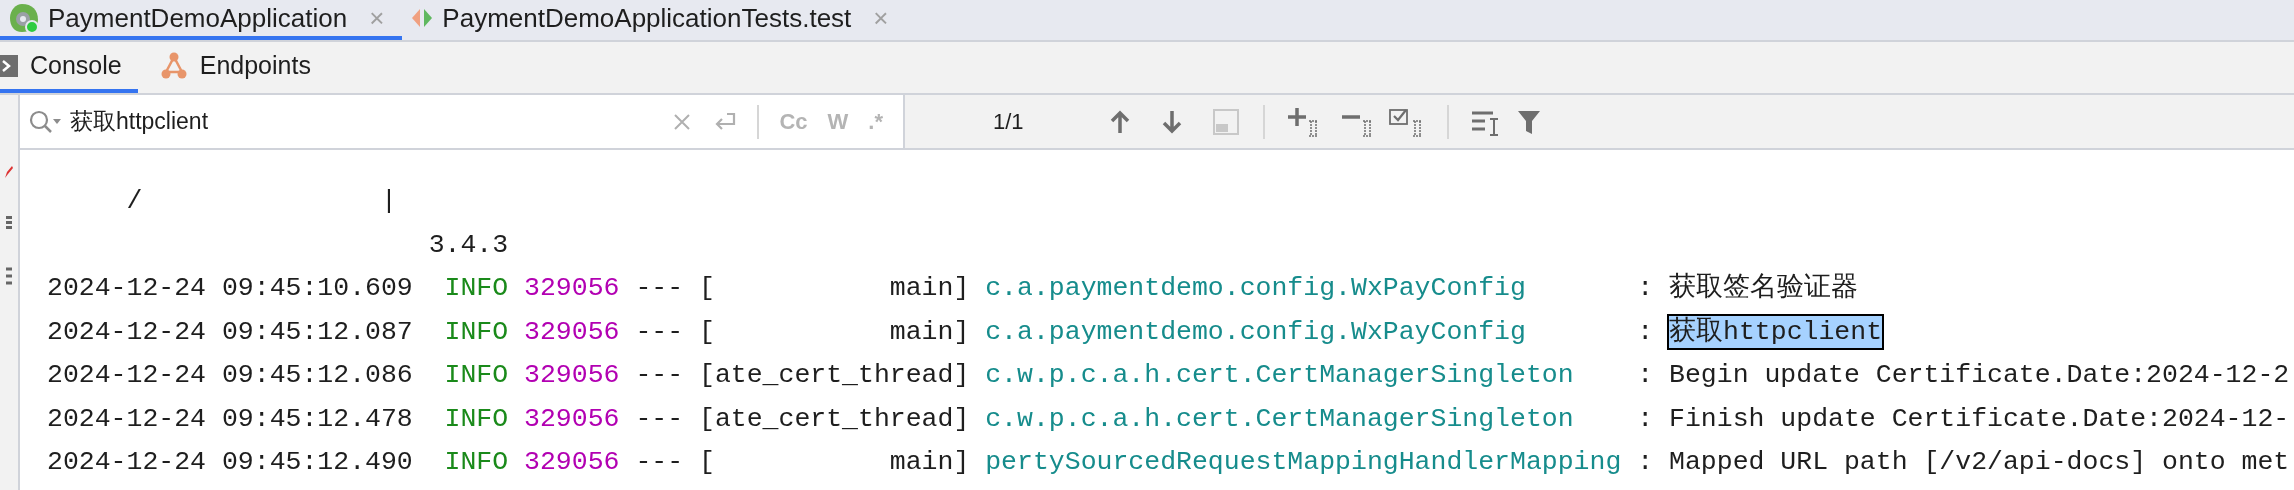  What do you see at coordinates (173, 65) in the screenshot?
I see `nodes-icon` at bounding box center [173, 65].